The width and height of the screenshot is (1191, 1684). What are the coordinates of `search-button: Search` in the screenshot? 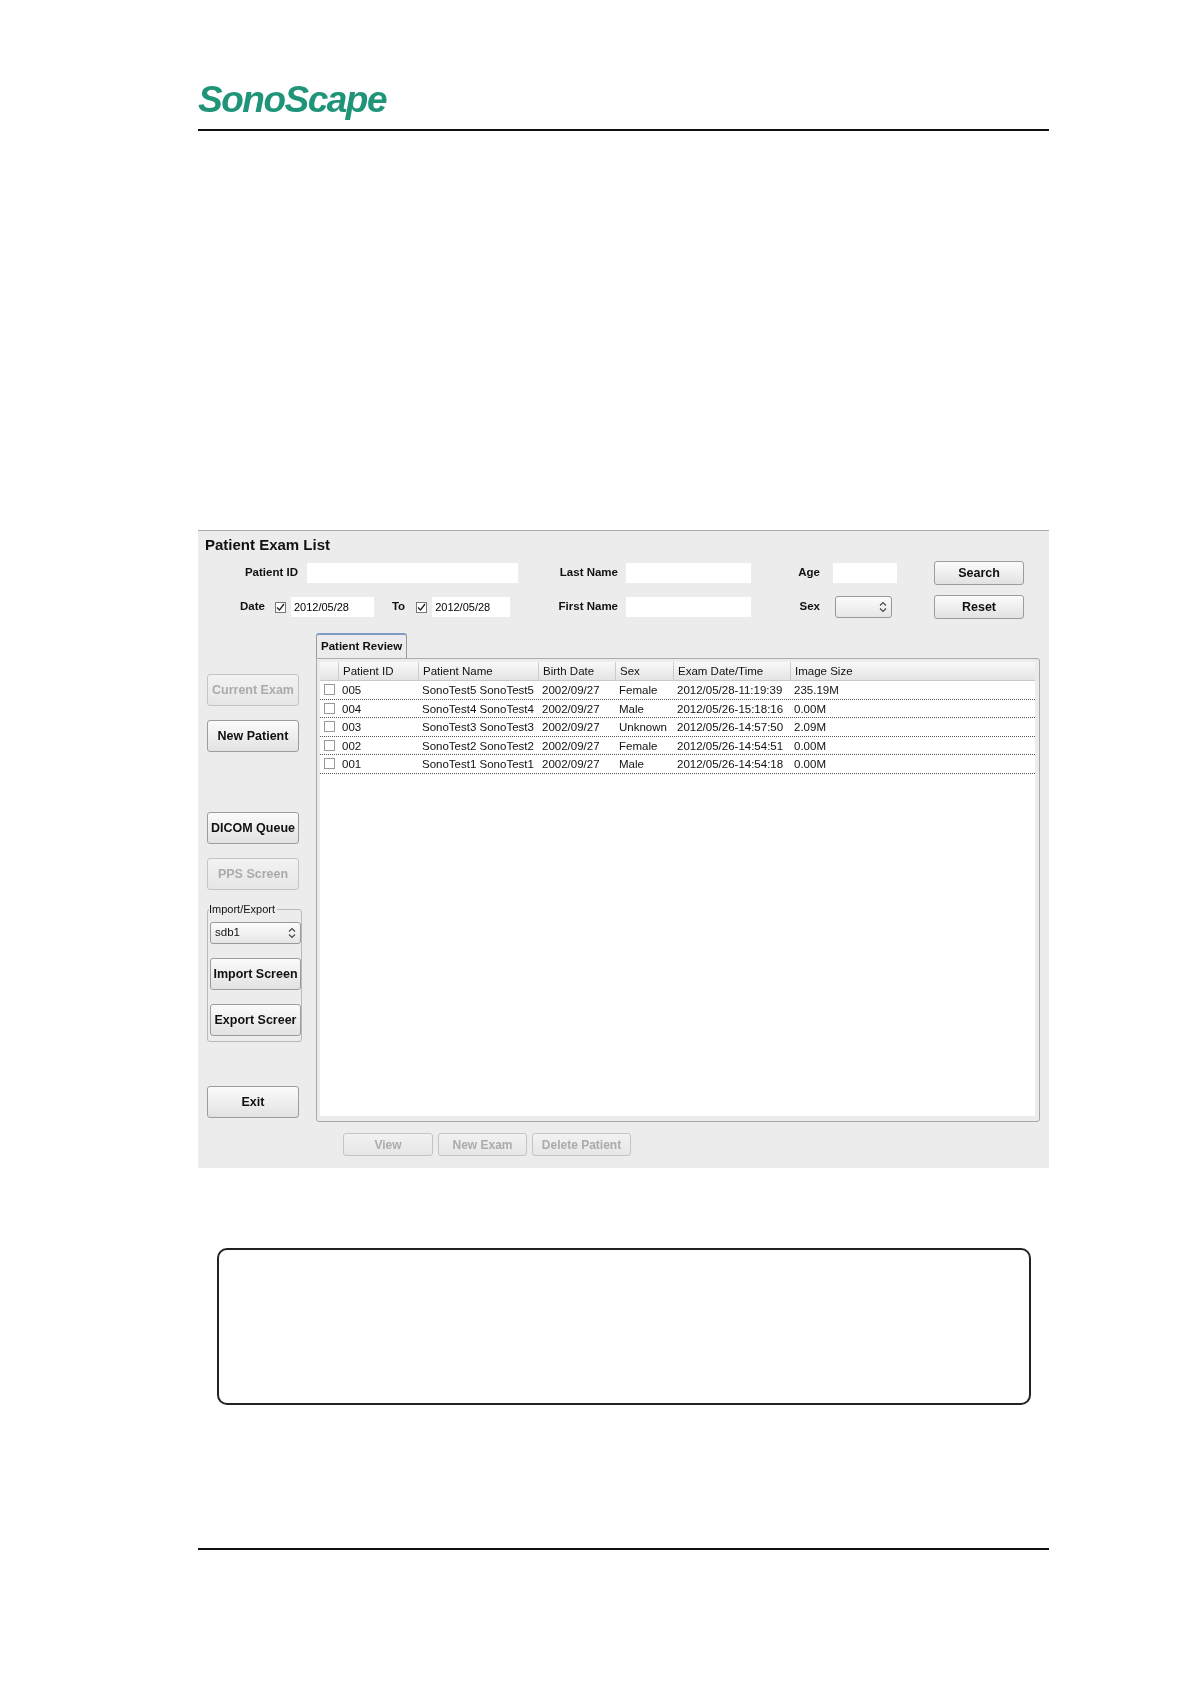 It's located at (979, 573).